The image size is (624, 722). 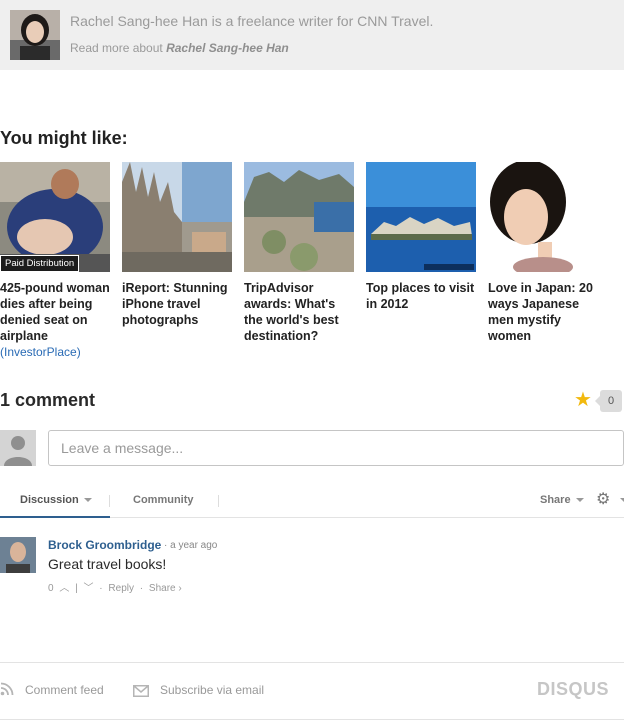 I want to click on star-count: 0, so click(x=608, y=401).